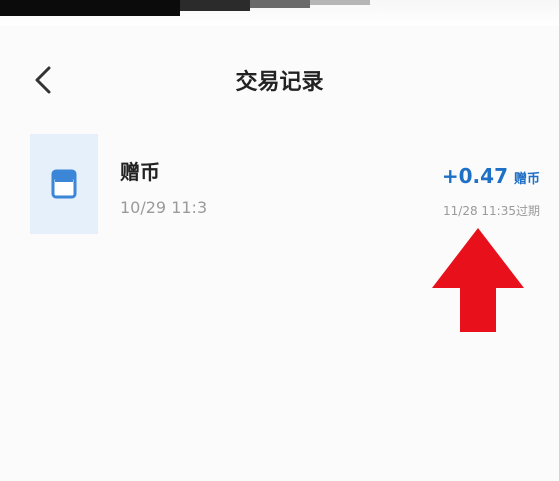 The image size is (559, 481). I want to click on header: 交易记录, so click(279, 80).